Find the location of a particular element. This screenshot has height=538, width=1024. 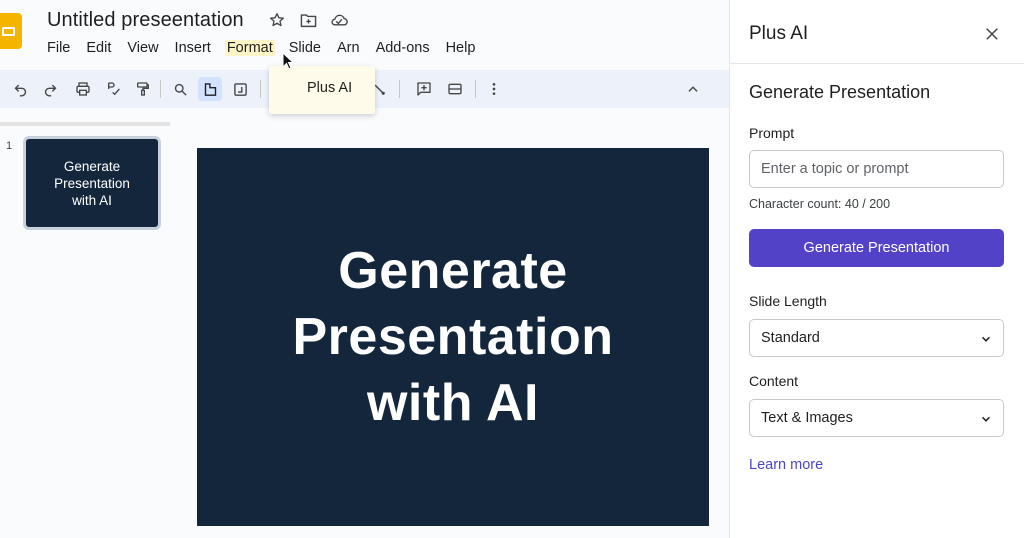

slide-thumbnail: Generate Presentation with AI is located at coordinates (92, 183).